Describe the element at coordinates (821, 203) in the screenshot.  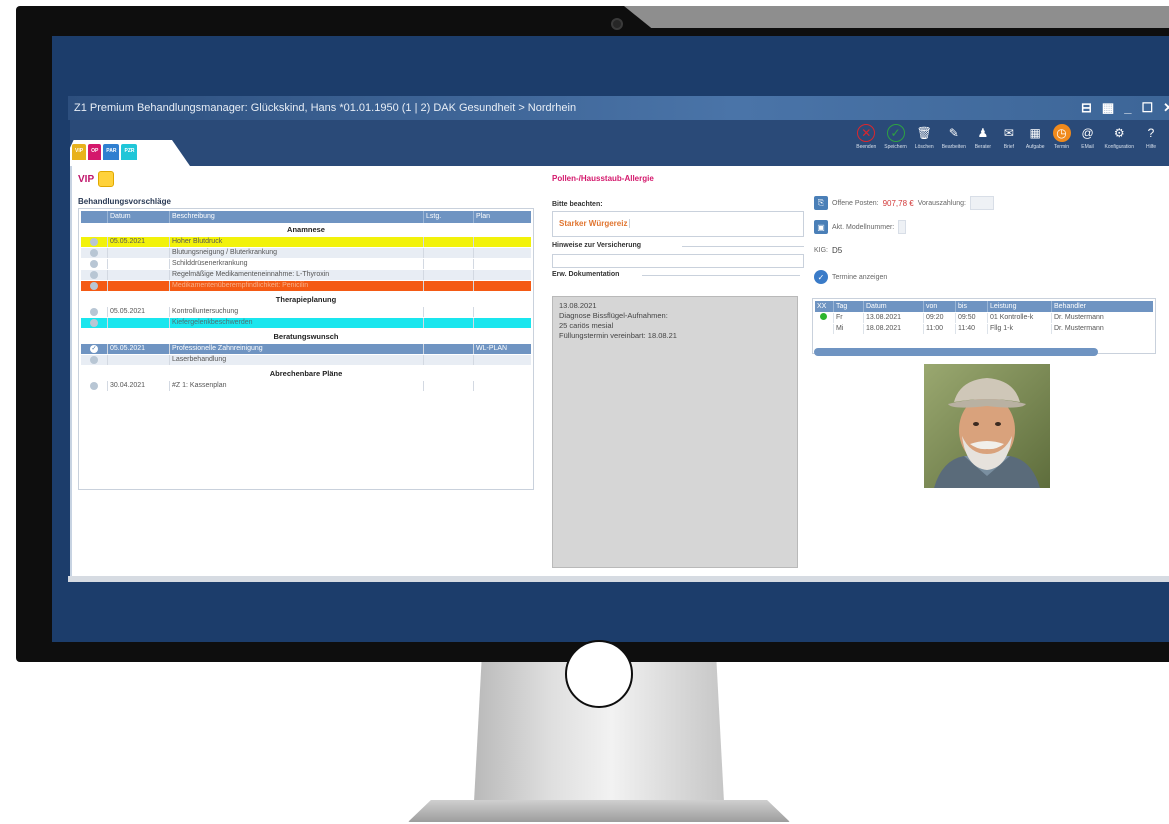
I see `invoice-icon: ⎘` at that location.